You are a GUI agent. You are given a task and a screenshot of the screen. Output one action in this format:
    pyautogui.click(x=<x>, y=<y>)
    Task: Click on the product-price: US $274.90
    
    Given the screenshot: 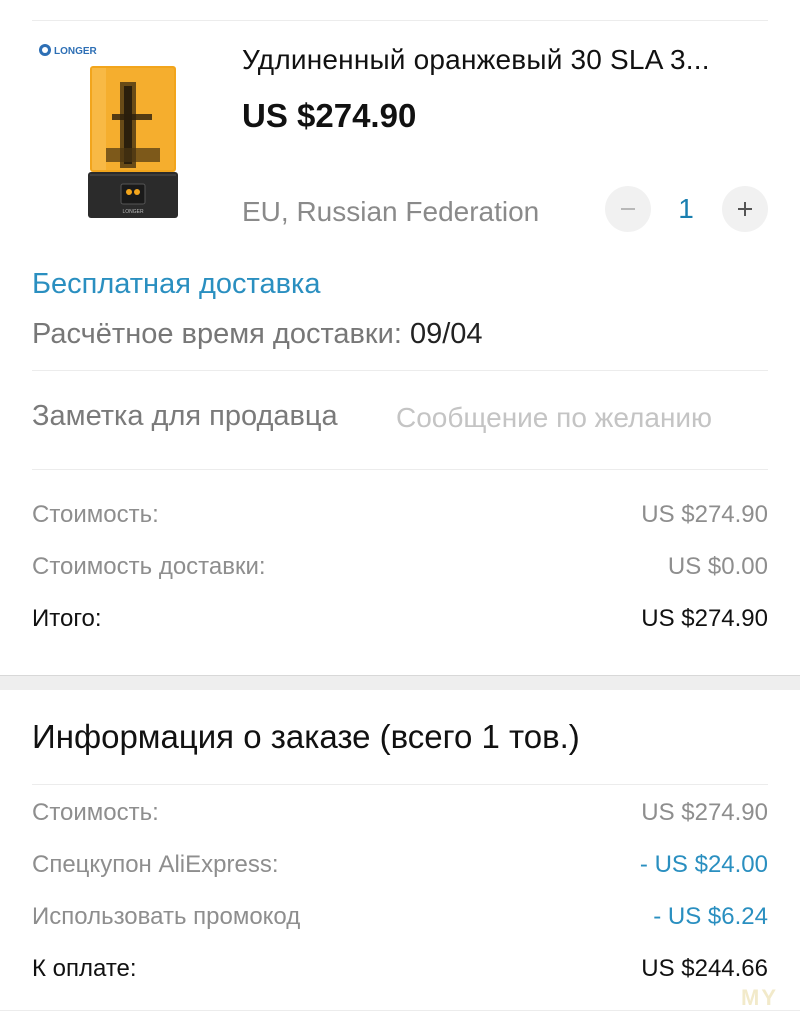 What is the action you would take?
    pyautogui.click(x=329, y=115)
    